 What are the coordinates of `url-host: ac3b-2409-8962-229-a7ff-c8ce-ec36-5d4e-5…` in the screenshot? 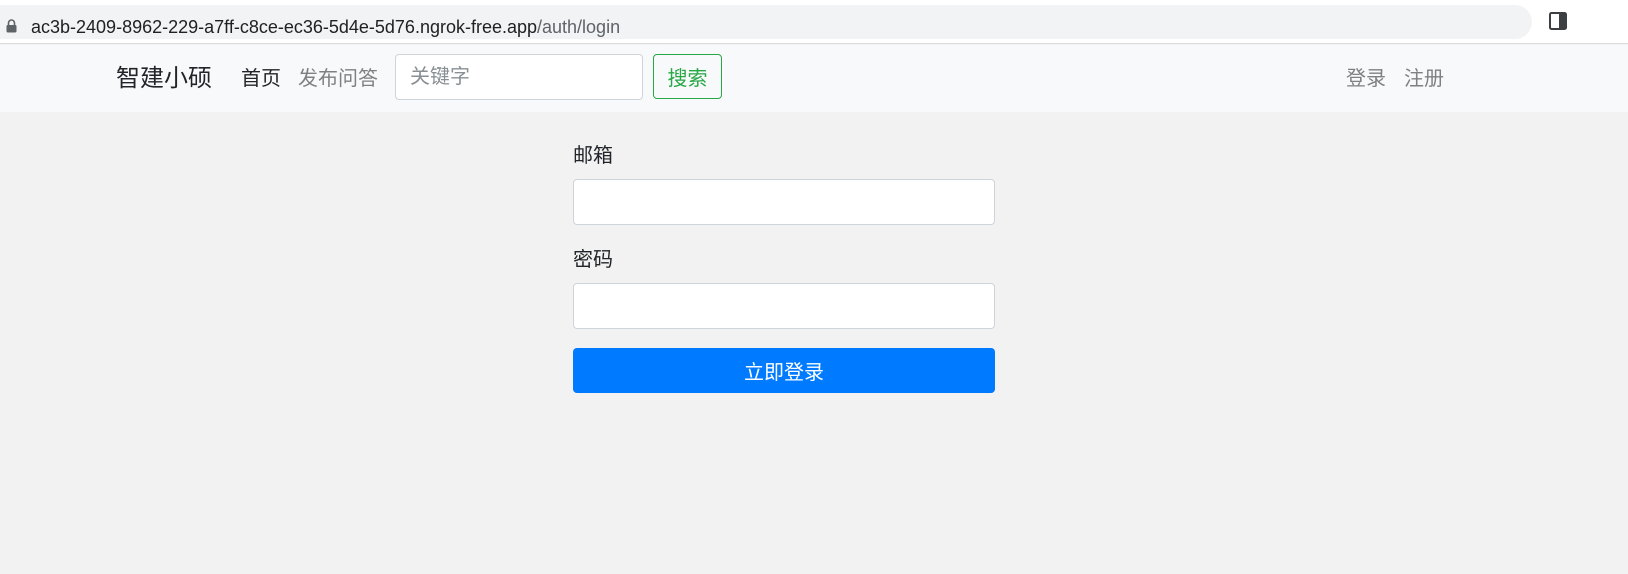 It's located at (284, 27).